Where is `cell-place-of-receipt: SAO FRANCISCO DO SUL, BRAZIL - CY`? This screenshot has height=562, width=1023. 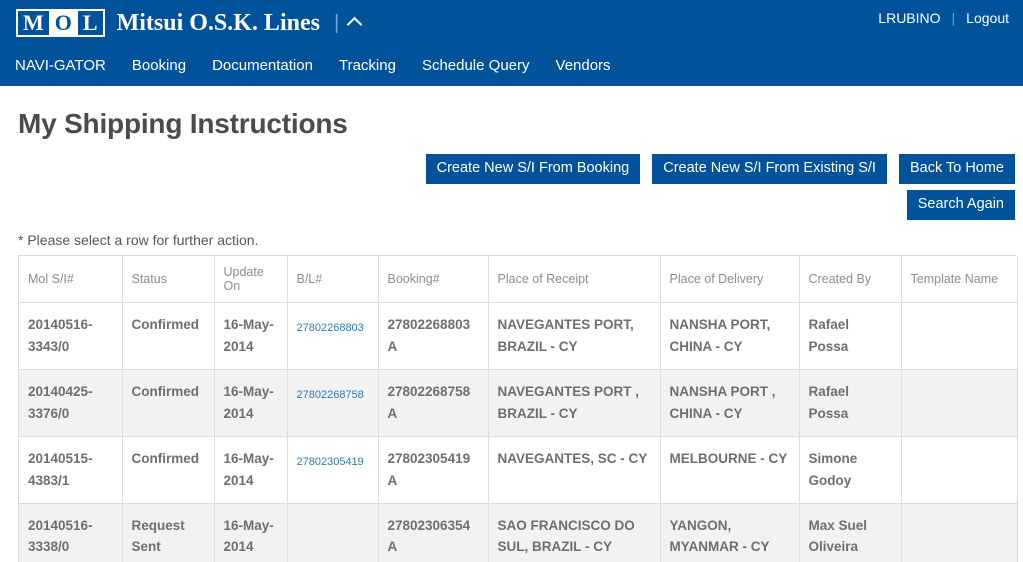 cell-place-of-receipt: SAO FRANCISCO DO SUL, BRAZIL - CY is located at coordinates (574, 532).